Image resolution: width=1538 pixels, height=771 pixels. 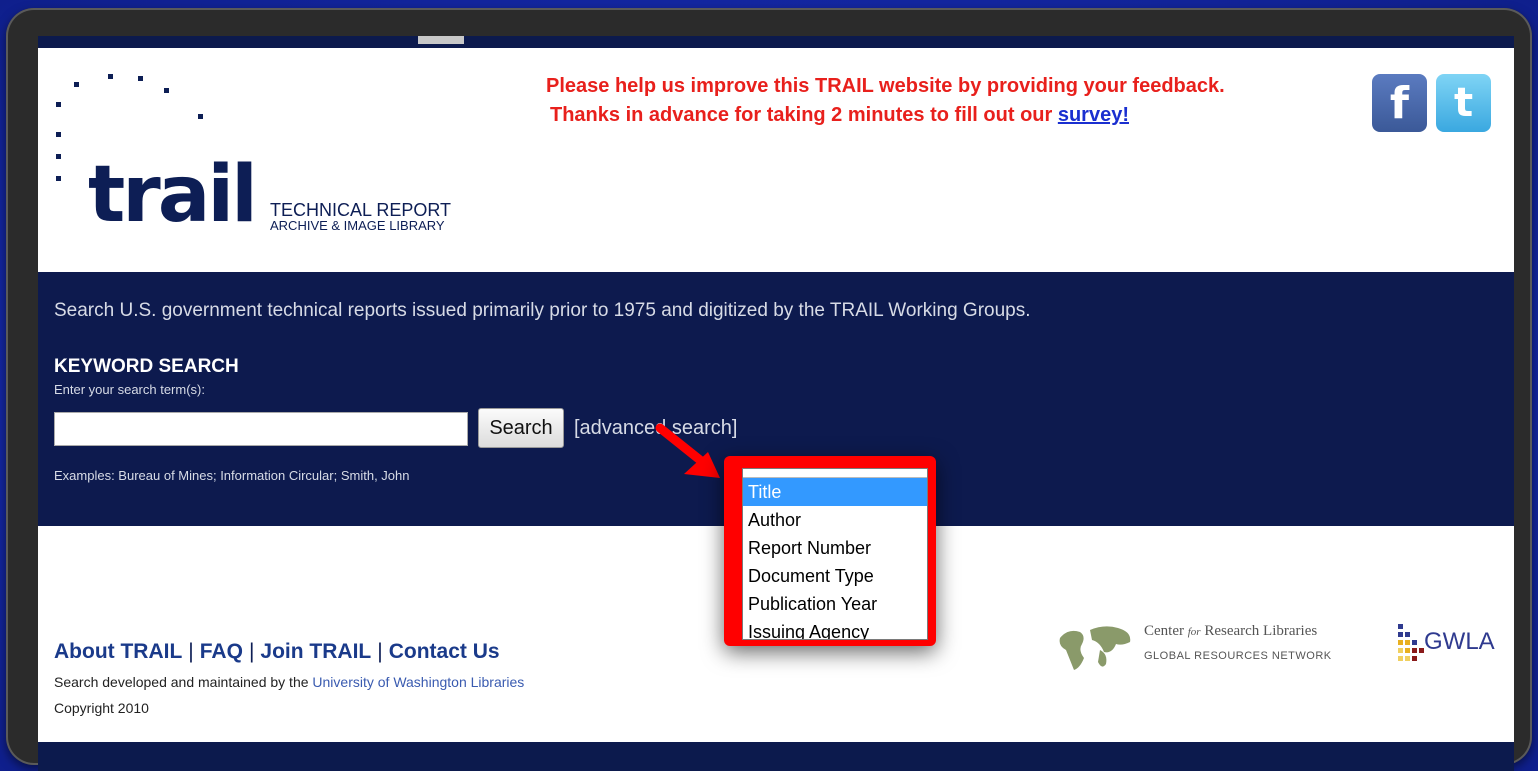 What do you see at coordinates (221, 651) in the screenshot?
I see `faq-link: FAQ` at bounding box center [221, 651].